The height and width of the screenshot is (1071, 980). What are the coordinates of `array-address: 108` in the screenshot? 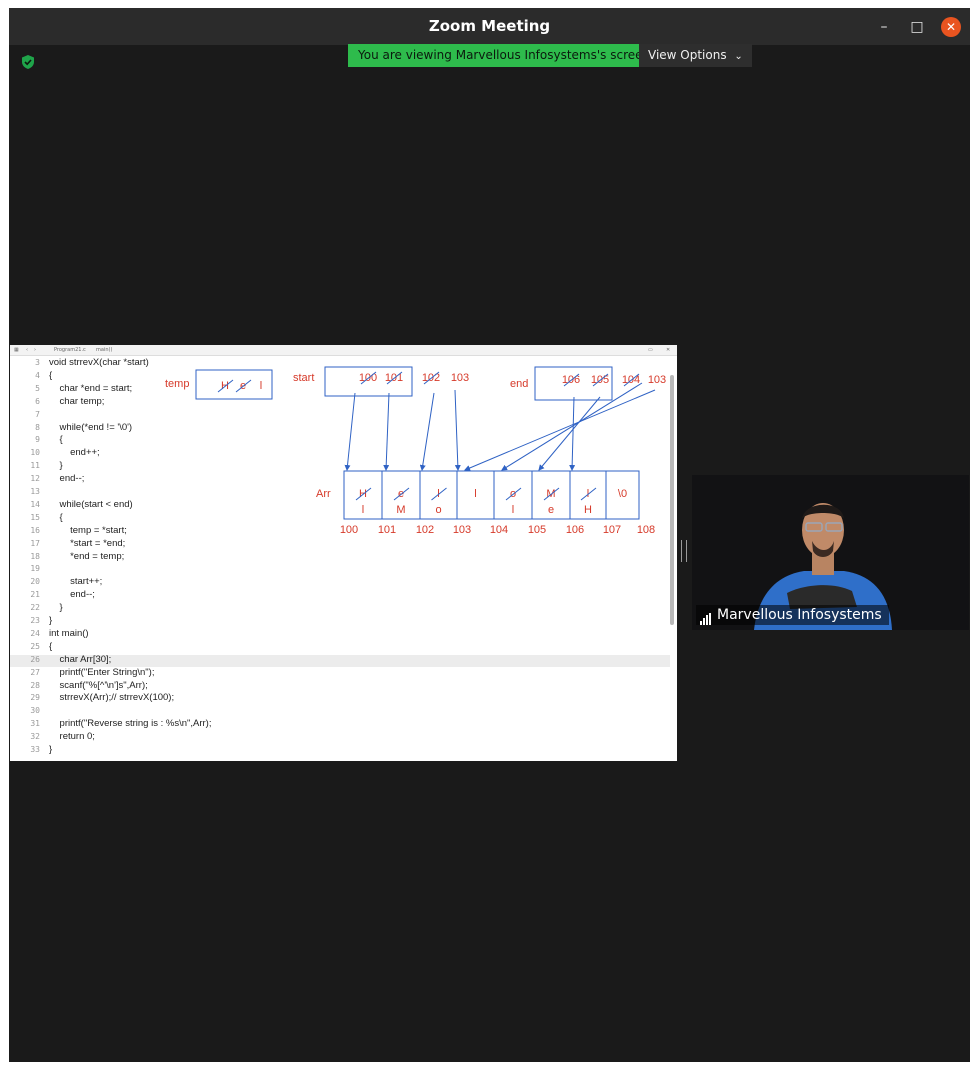 It's located at (646, 530).